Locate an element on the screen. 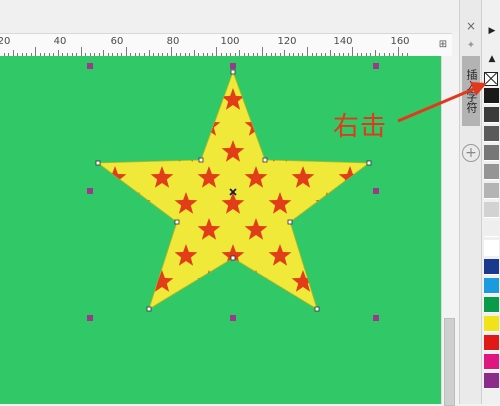 The image size is (500, 406). tab-insert-character: 插入字符 is located at coordinates (471, 91).